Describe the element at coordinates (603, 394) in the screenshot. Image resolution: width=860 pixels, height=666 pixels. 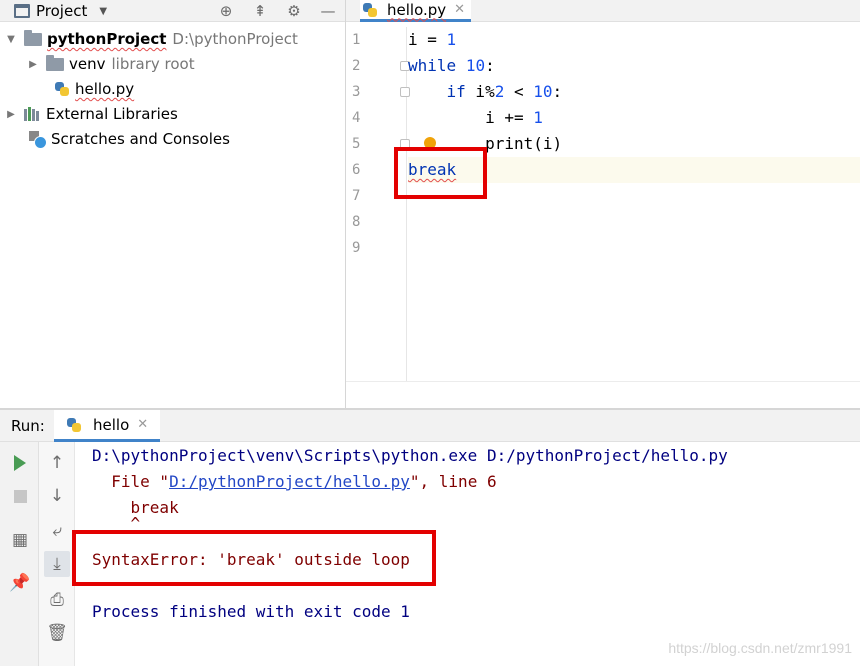
I see `editor-bottom-area` at that location.